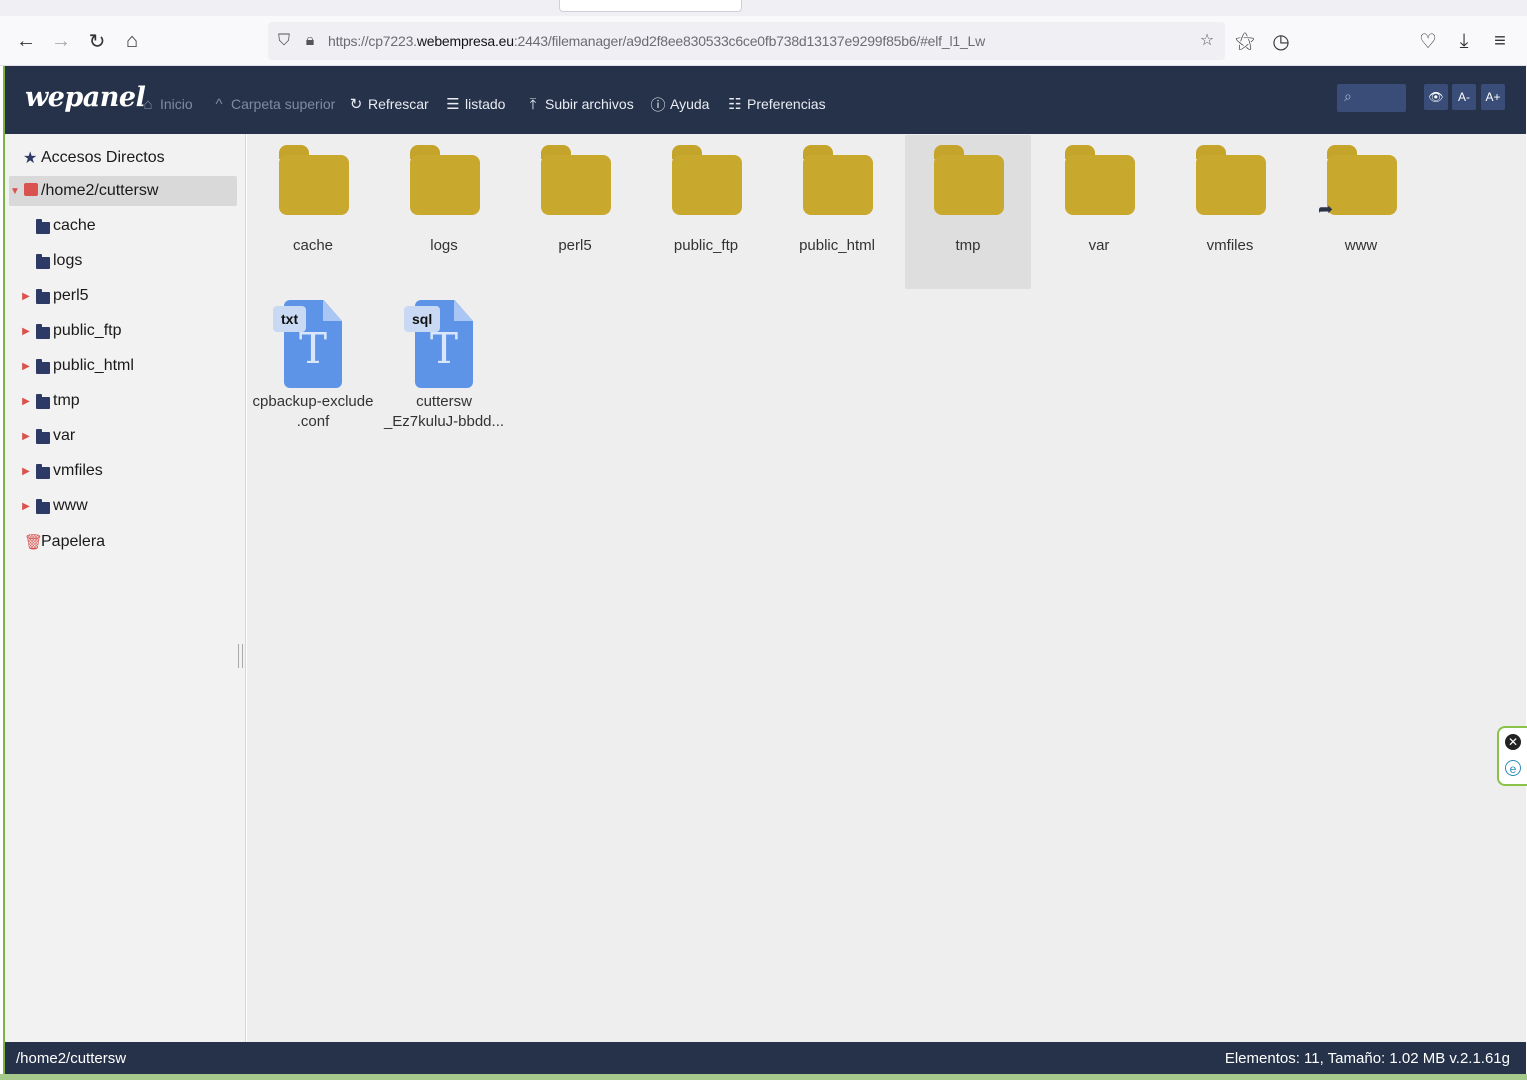 This screenshot has height=1080, width=1527. Describe the element at coordinates (125, 471) in the screenshot. I see `sidebar-item-vmfiles: ▶ vmfiles` at that location.